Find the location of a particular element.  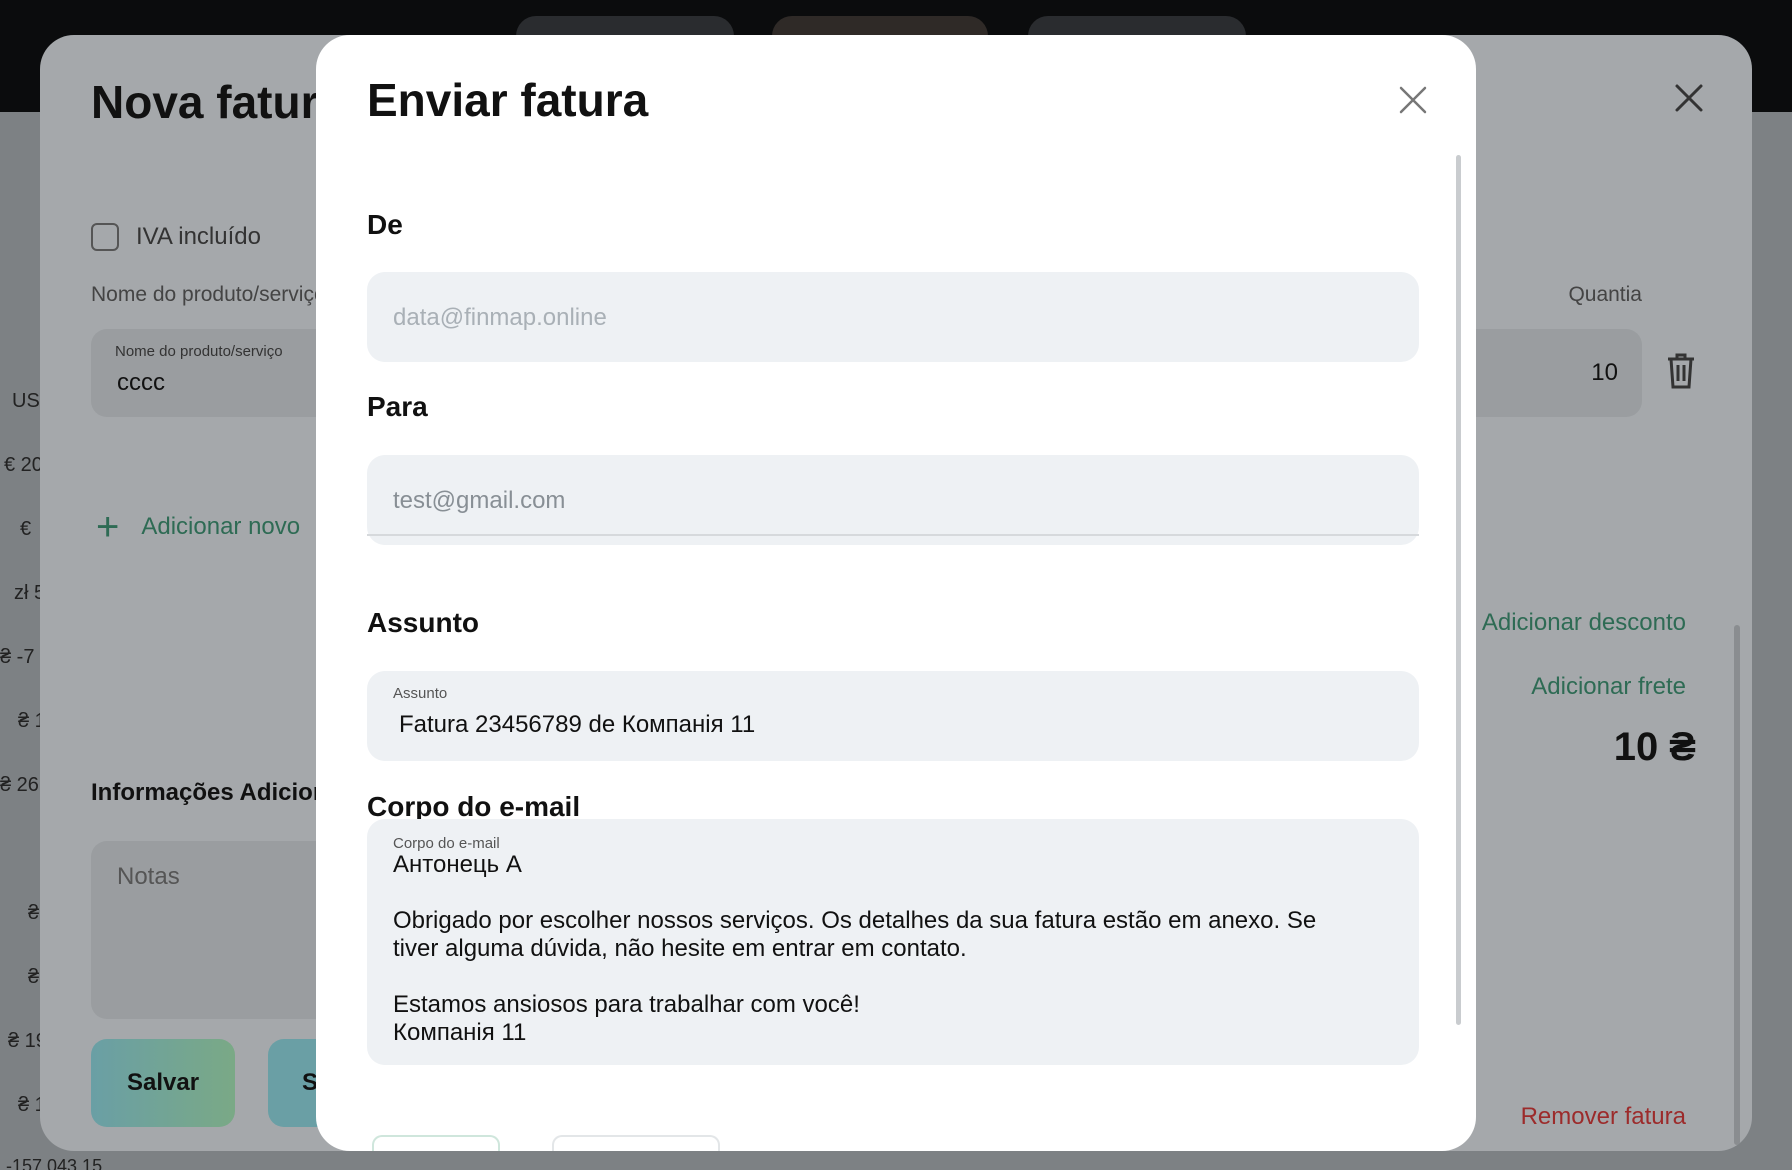

plus-icon: + is located at coordinates (108, 527).